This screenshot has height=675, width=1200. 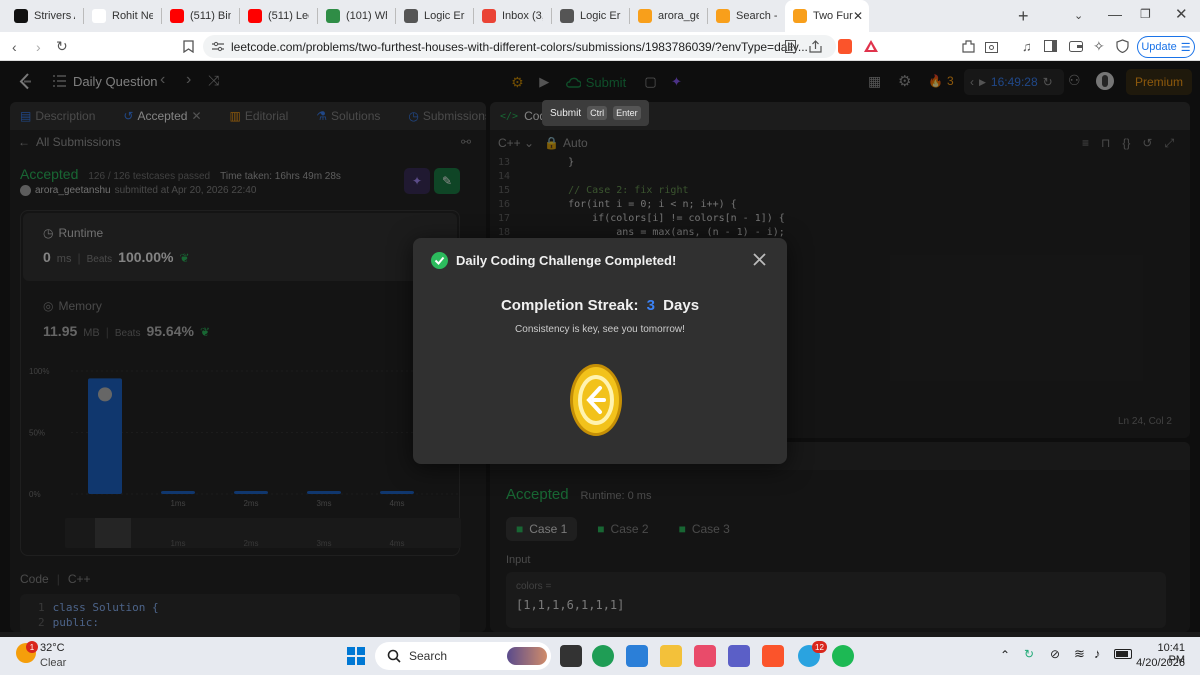 What do you see at coordinates (439, 260) in the screenshot?
I see `check-circle-icon` at bounding box center [439, 260].